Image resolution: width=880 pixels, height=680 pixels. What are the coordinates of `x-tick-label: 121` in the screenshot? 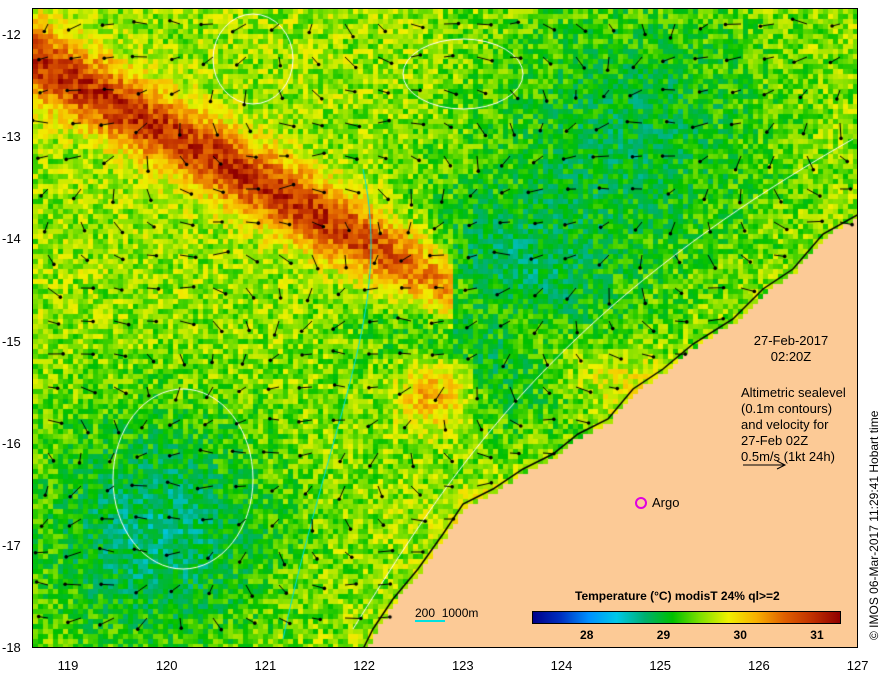 It's located at (265, 665).